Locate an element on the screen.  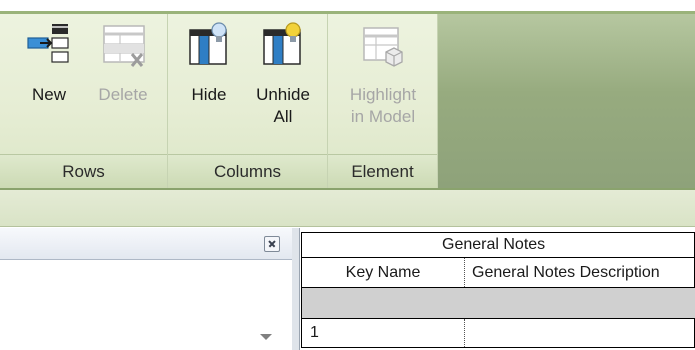
new-row-button: New is located at coordinates (49, 64).